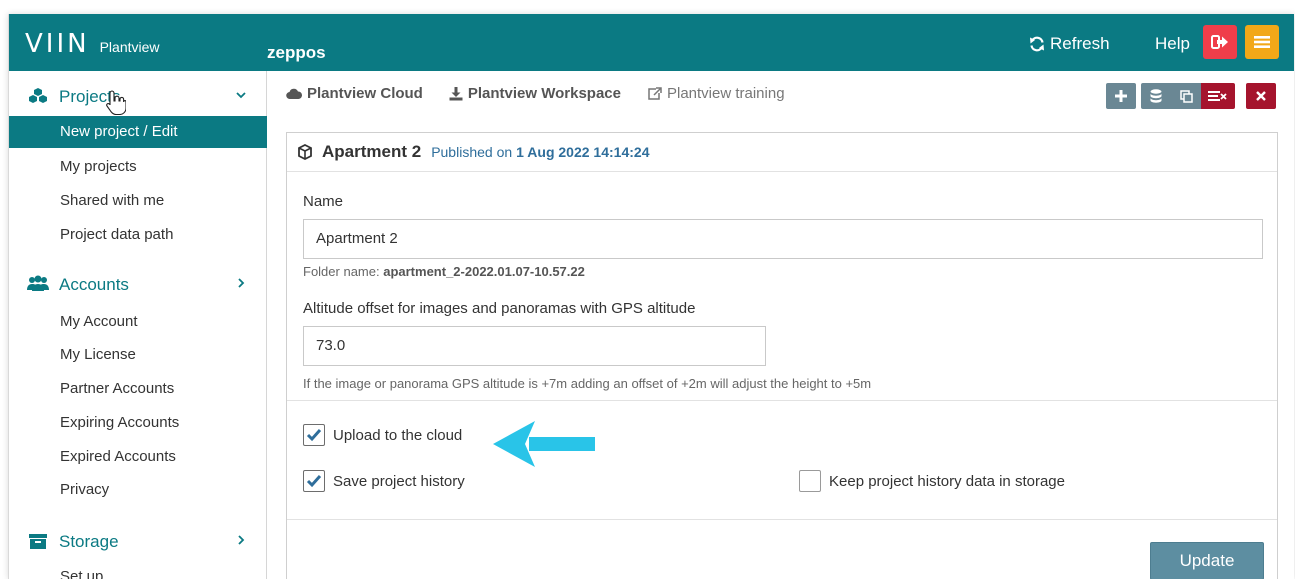  What do you see at coordinates (1080, 43) in the screenshot?
I see `refresh-label: Refresh` at bounding box center [1080, 43].